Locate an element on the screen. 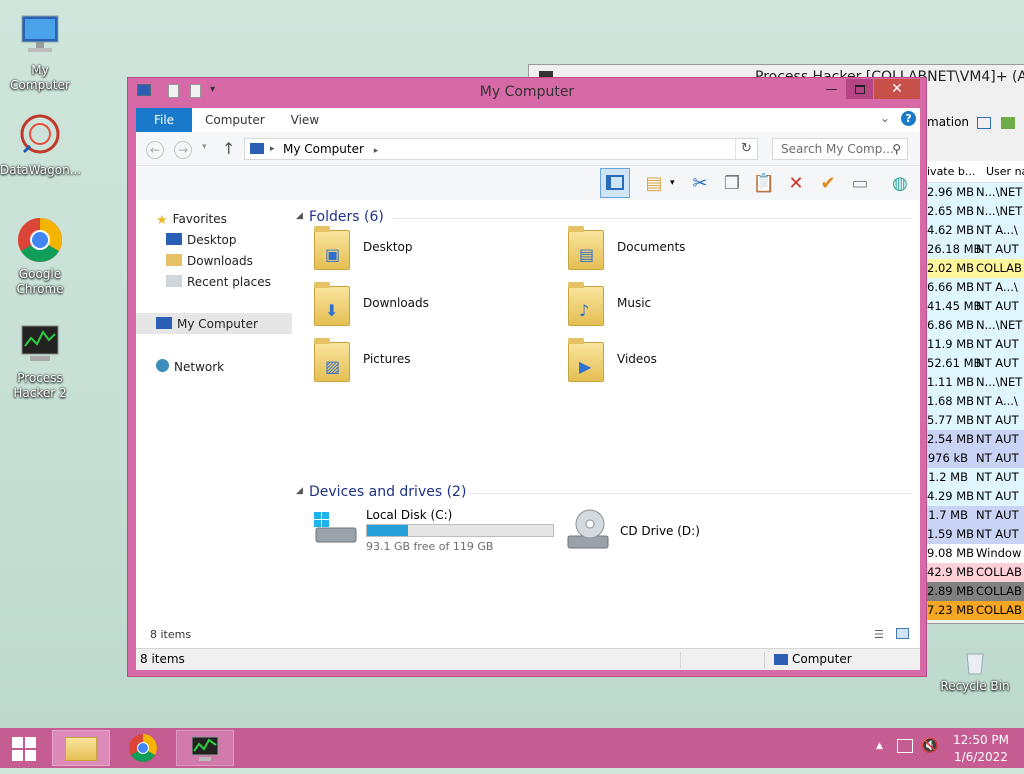 This screenshot has width=1024, height=774. nav-favorites: ★ Favorites is located at coordinates (191, 220).